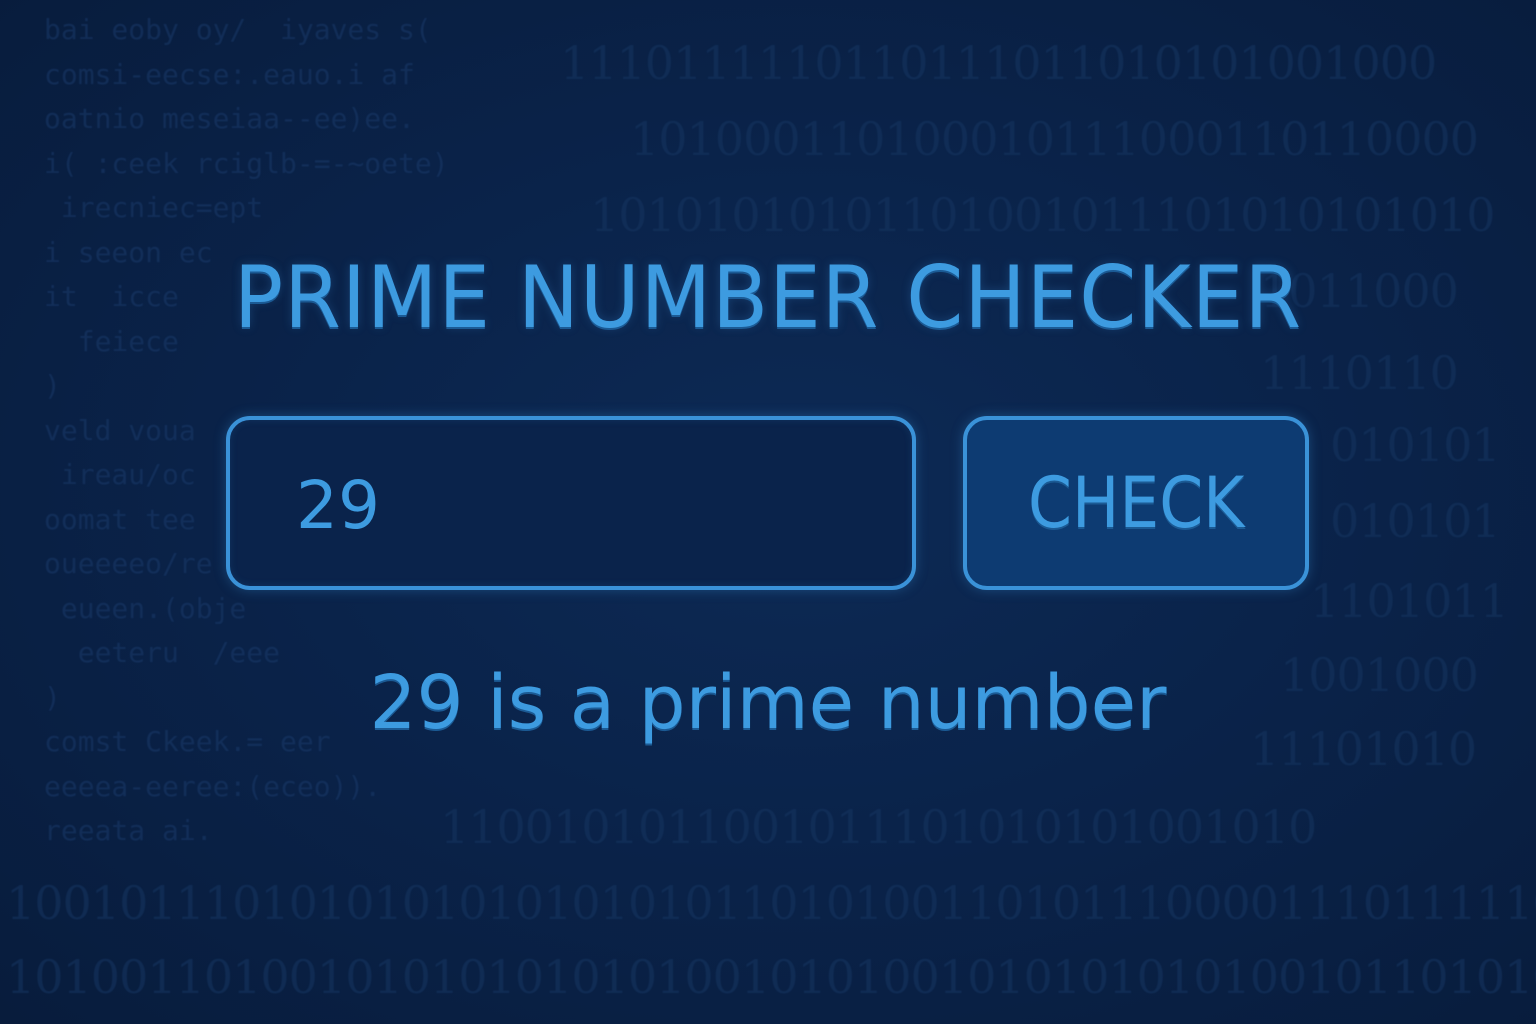 The height and width of the screenshot is (1024, 1536). I want to click on number-input, so click(586, 505).